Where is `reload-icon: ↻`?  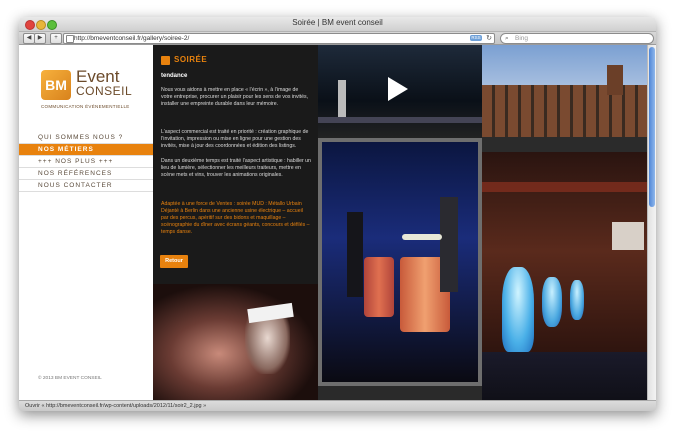 reload-icon: ↻ is located at coordinates (489, 38).